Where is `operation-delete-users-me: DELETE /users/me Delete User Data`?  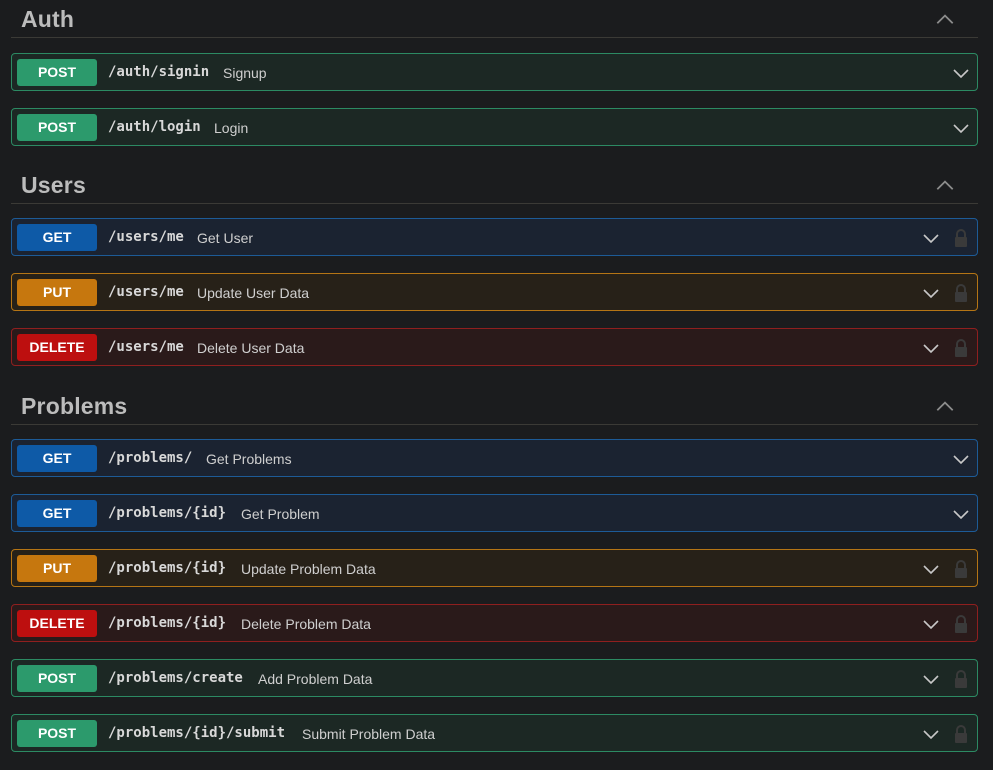
operation-delete-users-me: DELETE /users/me Delete User Data is located at coordinates (494, 347).